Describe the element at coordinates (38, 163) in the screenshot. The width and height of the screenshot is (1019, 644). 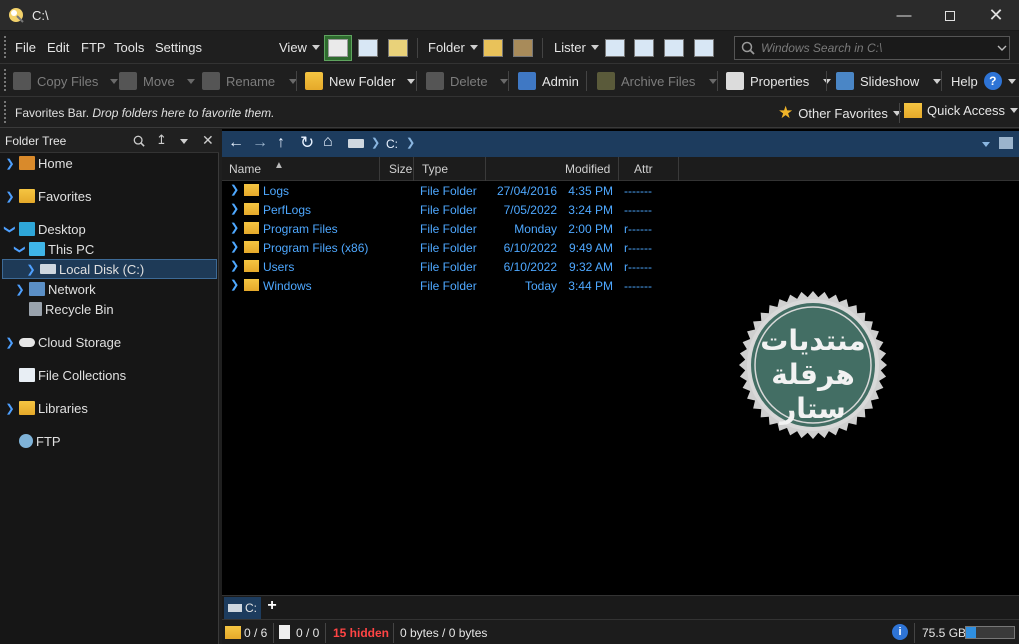
I see `tree-item-home: ❯ Home` at that location.